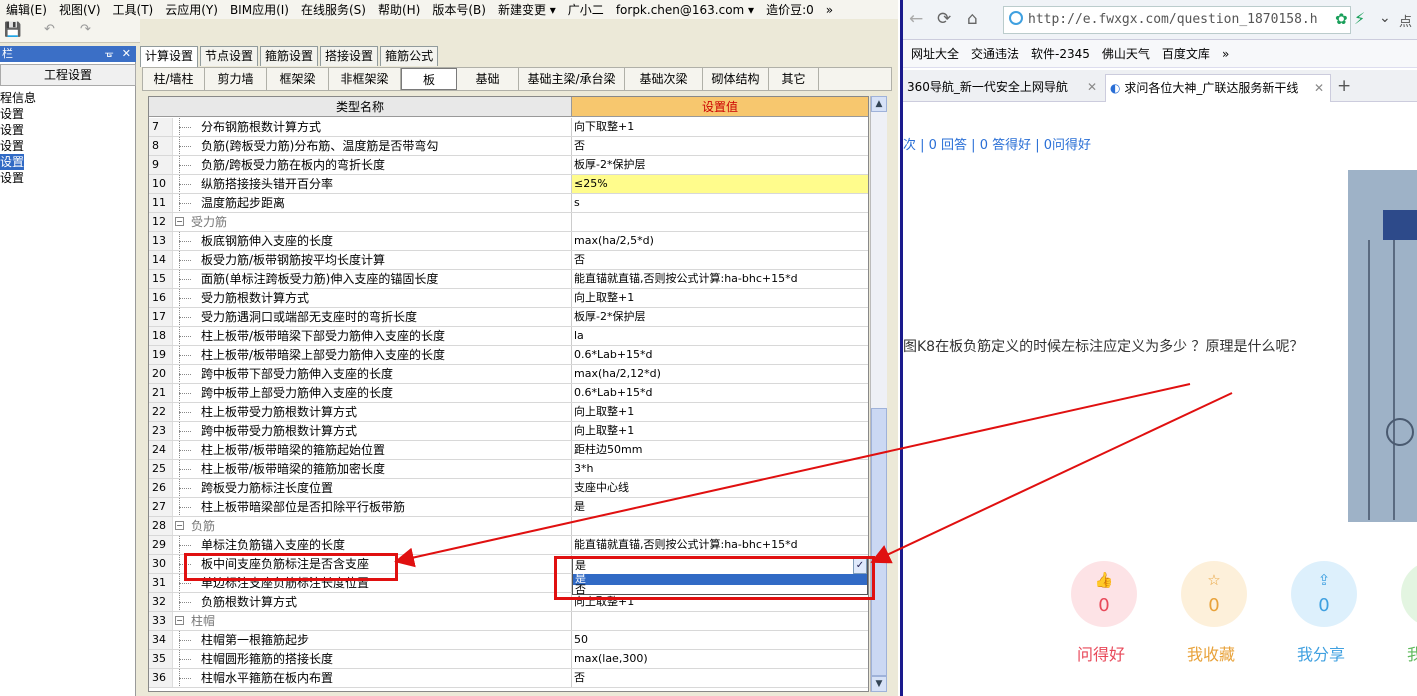 This screenshot has width=1417, height=696. I want to click on table-row: 34 柱帽第一根箍筋起步 50, so click(508, 640).